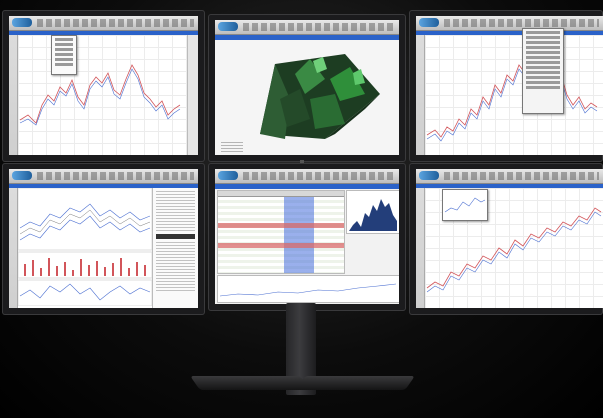 The height and width of the screenshot is (418, 603). Describe the element at coordinates (232, 147) in the screenshot. I see `legend-block` at that location.